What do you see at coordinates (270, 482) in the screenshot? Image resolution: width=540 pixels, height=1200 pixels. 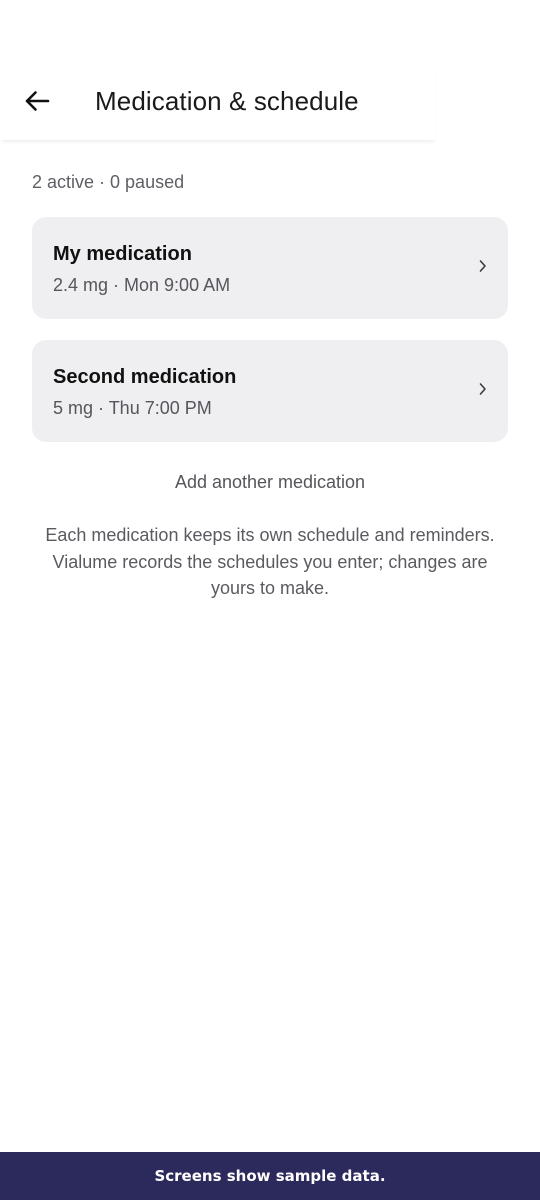 I see `add-medication-button: Add another medication` at bounding box center [270, 482].